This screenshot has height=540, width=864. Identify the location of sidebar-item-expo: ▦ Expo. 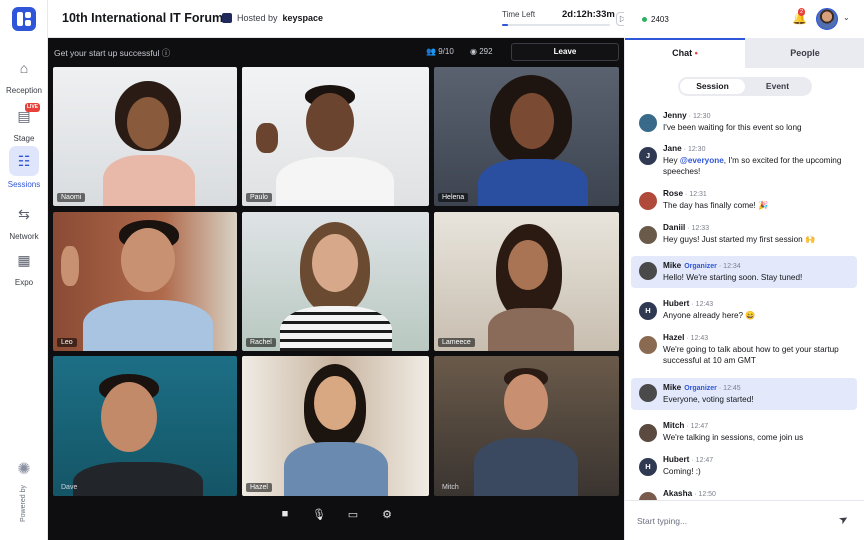
(24, 266).